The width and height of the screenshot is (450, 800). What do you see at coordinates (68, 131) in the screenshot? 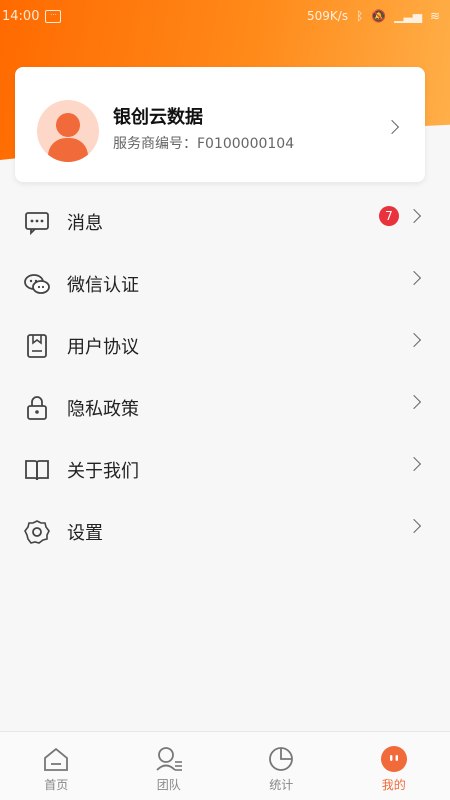
I see `avatar` at bounding box center [68, 131].